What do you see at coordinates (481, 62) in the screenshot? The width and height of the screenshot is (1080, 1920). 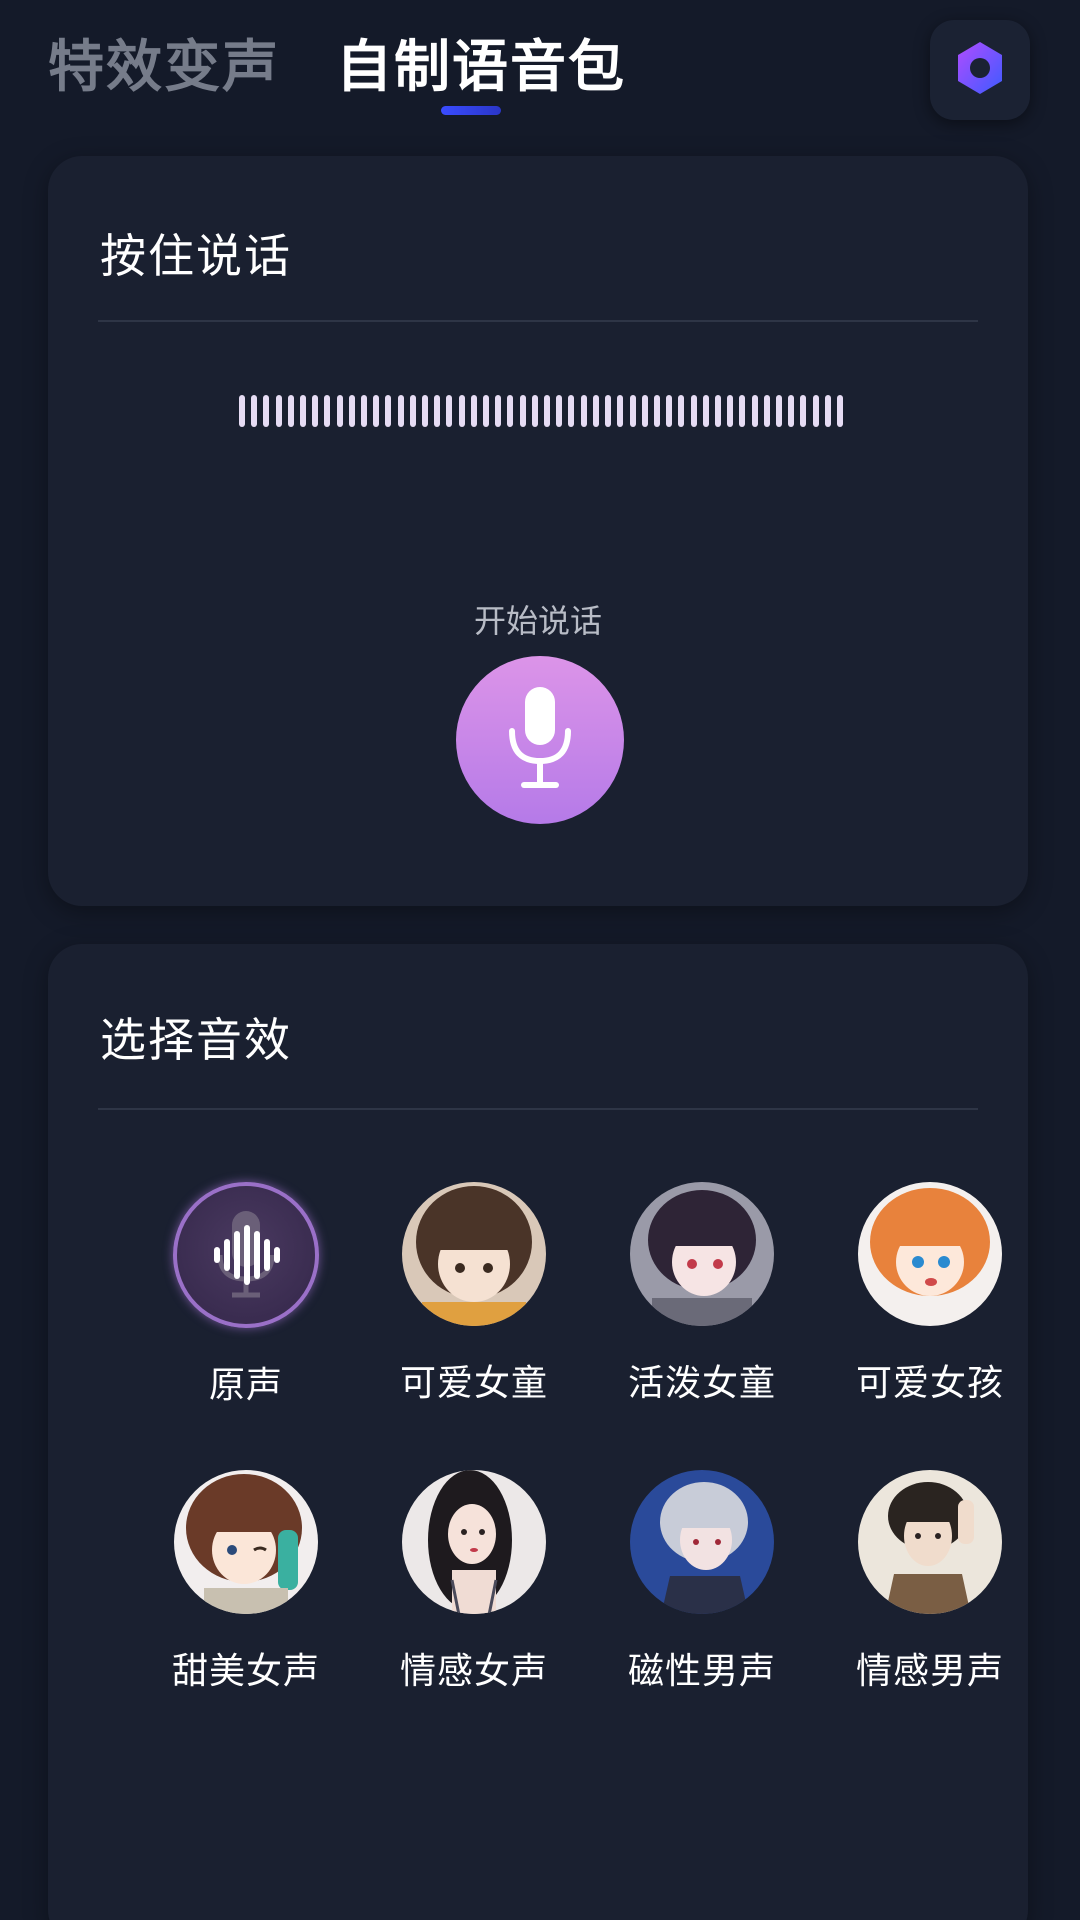 I see `tab-custom-voice-pack: 自制语音包` at bounding box center [481, 62].